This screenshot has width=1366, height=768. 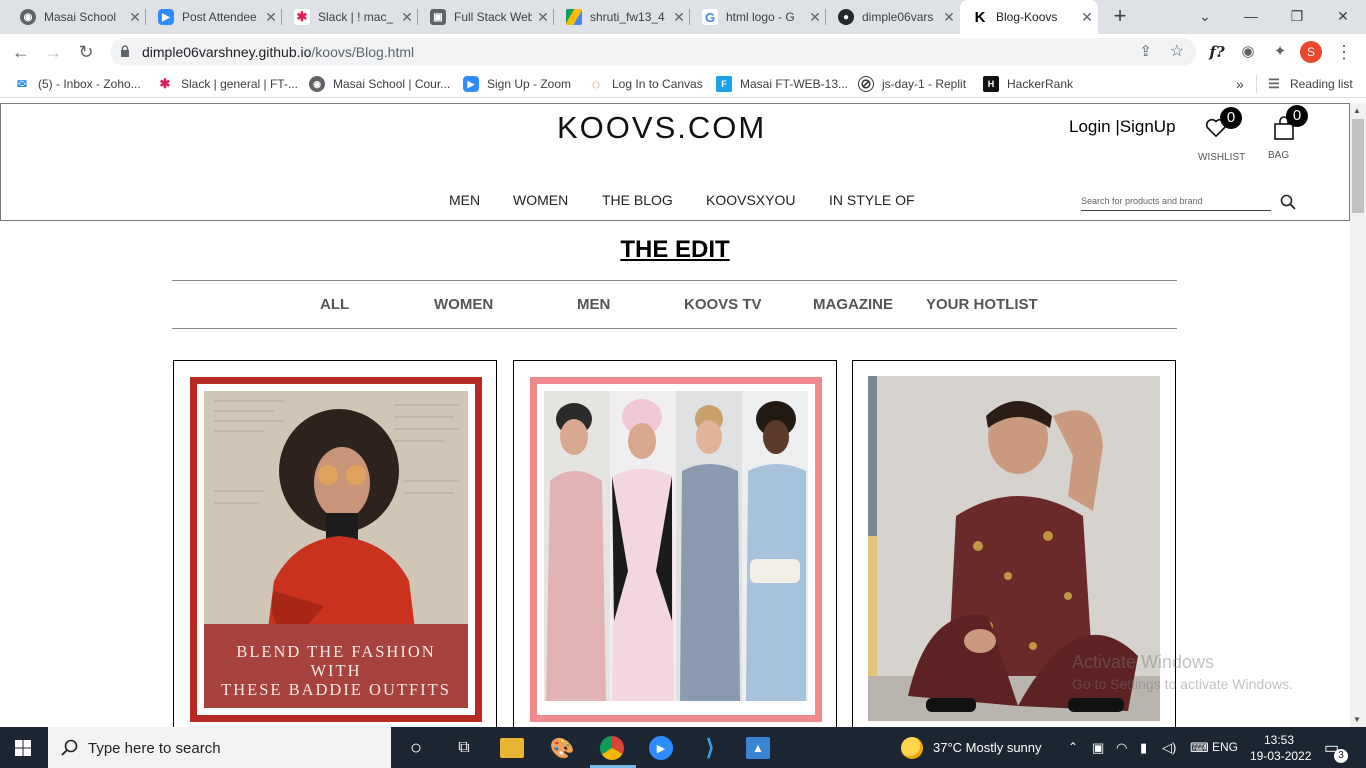 What do you see at coordinates (1278, 155) in the screenshot?
I see `bag-label: BAG` at bounding box center [1278, 155].